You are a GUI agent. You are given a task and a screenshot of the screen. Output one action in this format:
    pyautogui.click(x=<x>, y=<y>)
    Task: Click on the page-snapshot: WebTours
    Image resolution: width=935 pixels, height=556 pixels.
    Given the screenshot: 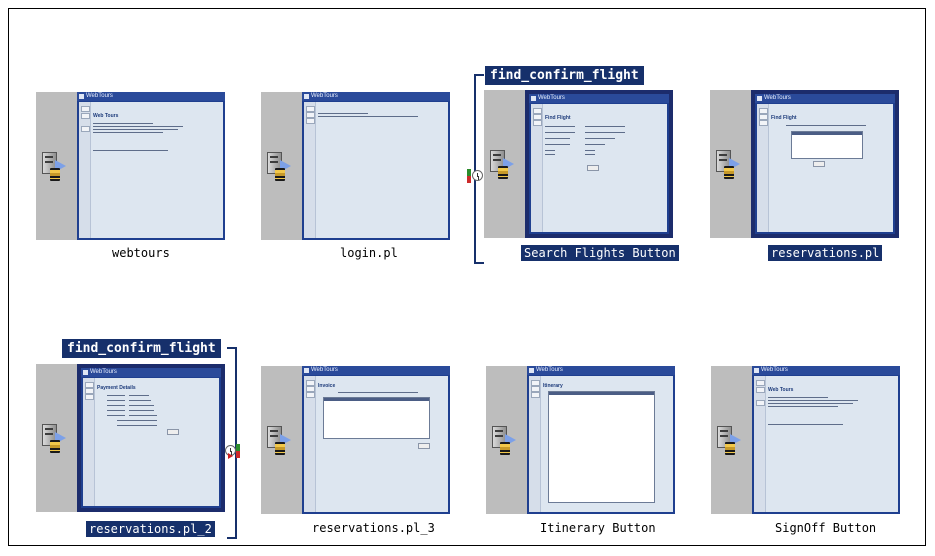 What is the action you would take?
    pyautogui.click(x=376, y=166)
    